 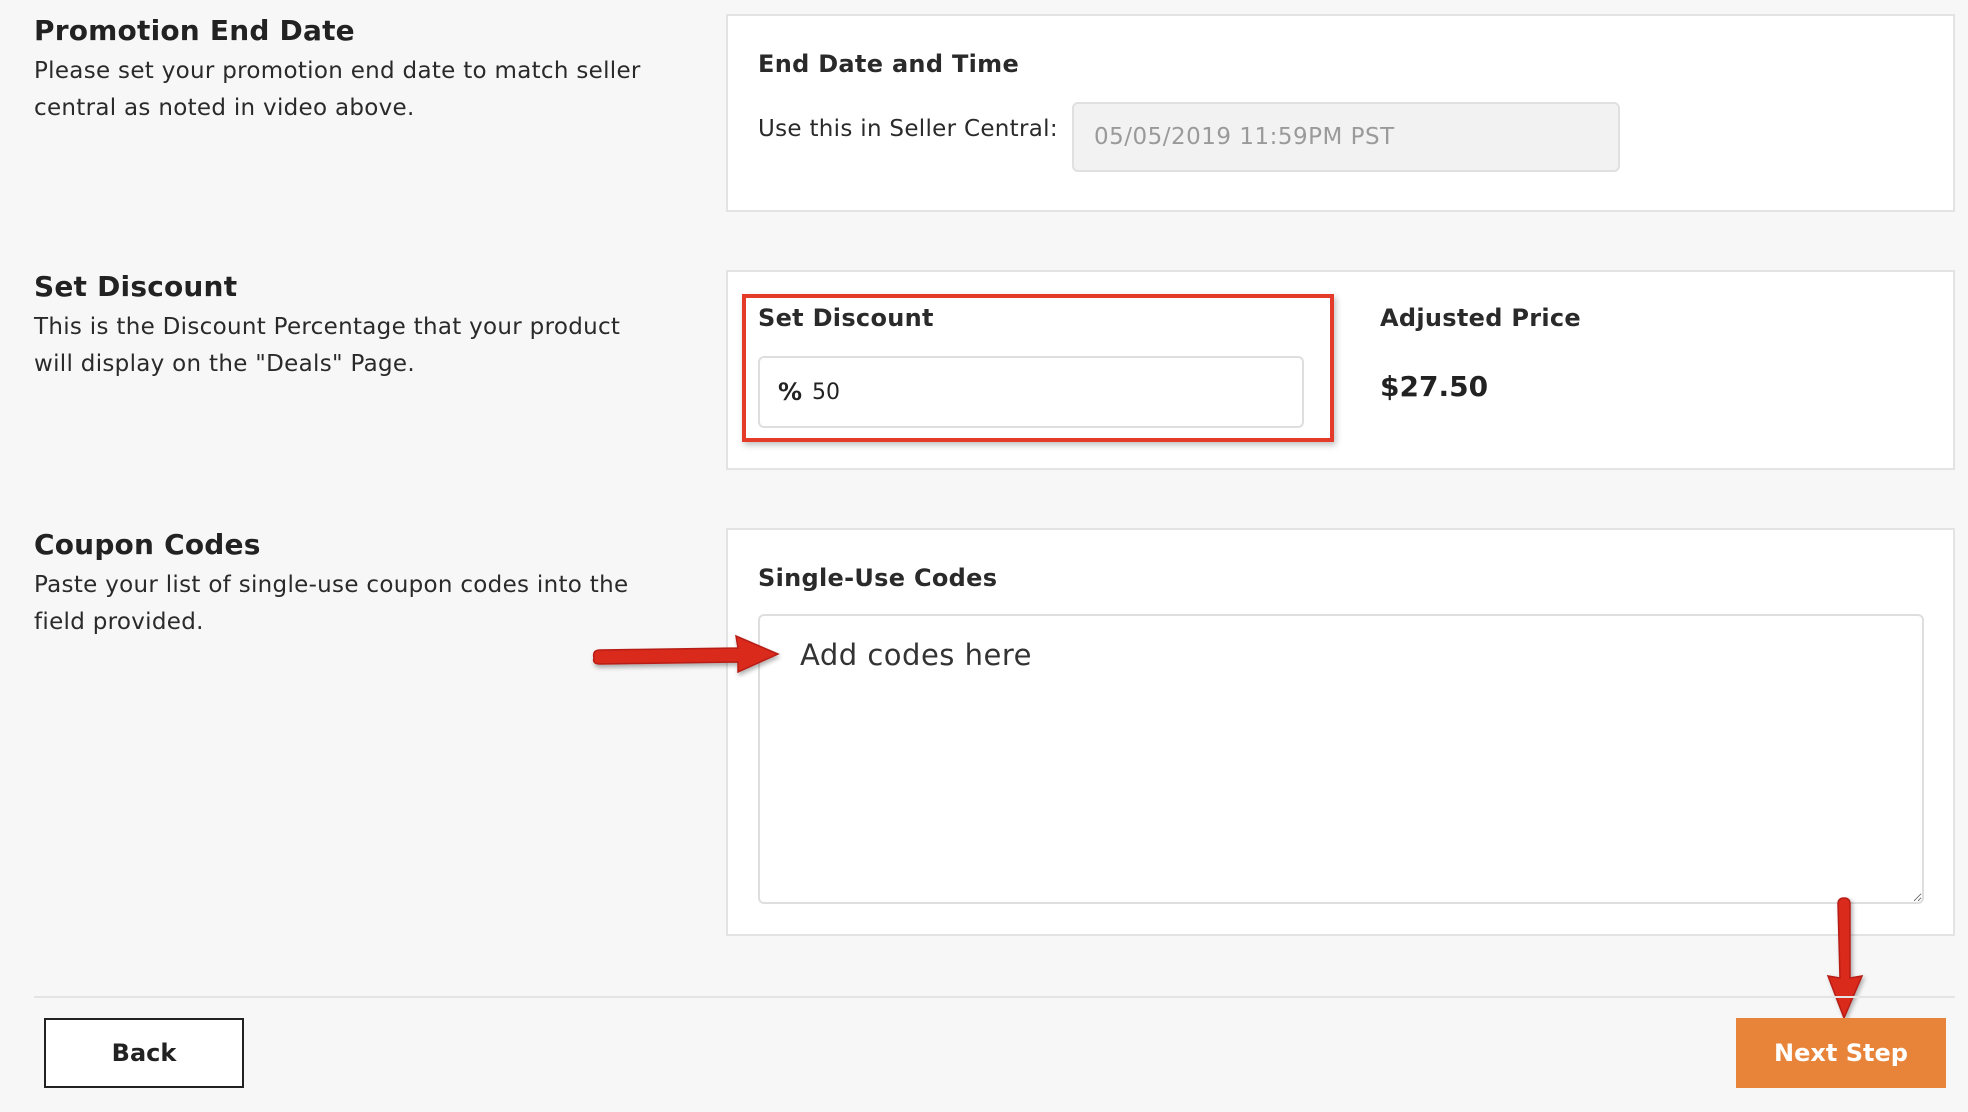 What do you see at coordinates (194, 30) in the screenshot?
I see `end-date-heading: Promotion End Date` at bounding box center [194, 30].